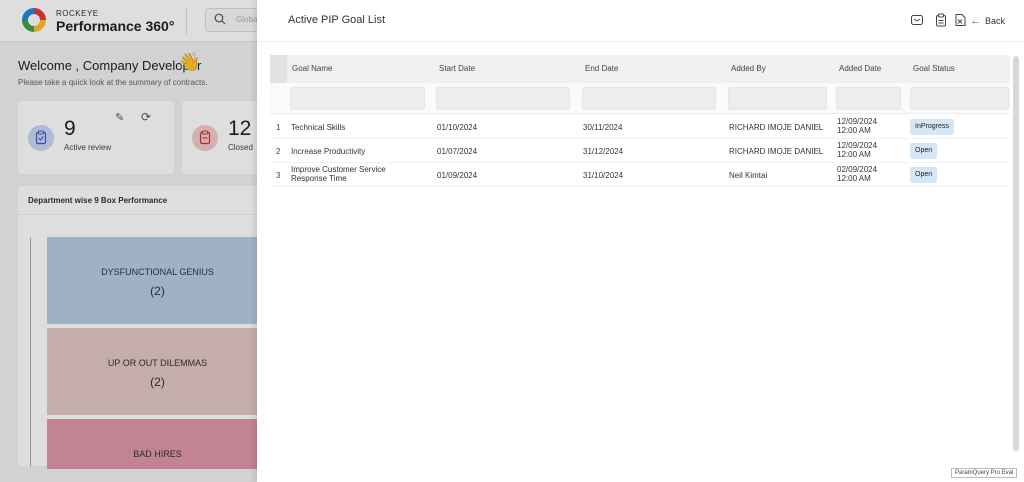 The width and height of the screenshot is (1024, 482). What do you see at coordinates (328, 151) in the screenshot?
I see `goal-name-cell: Increase Productivity` at bounding box center [328, 151].